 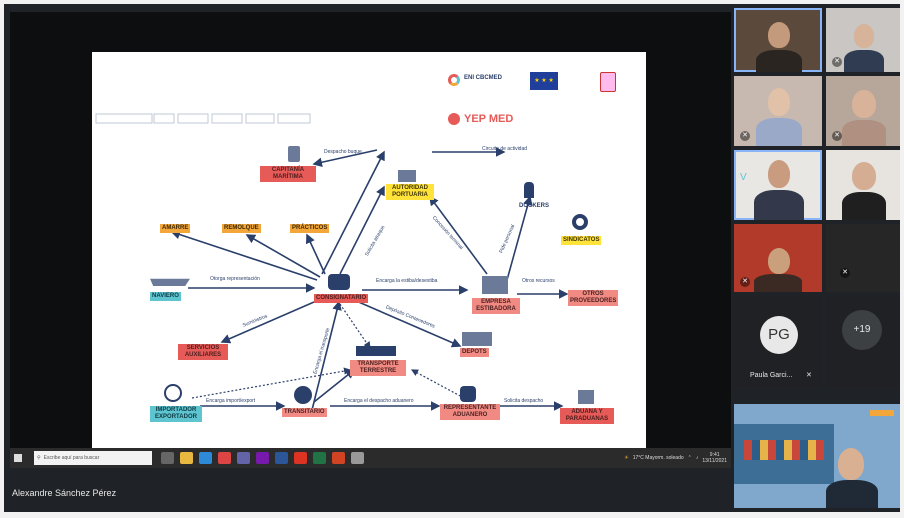 I want to click on clock: 9:41 13/11/2021, so click(x=714, y=458).